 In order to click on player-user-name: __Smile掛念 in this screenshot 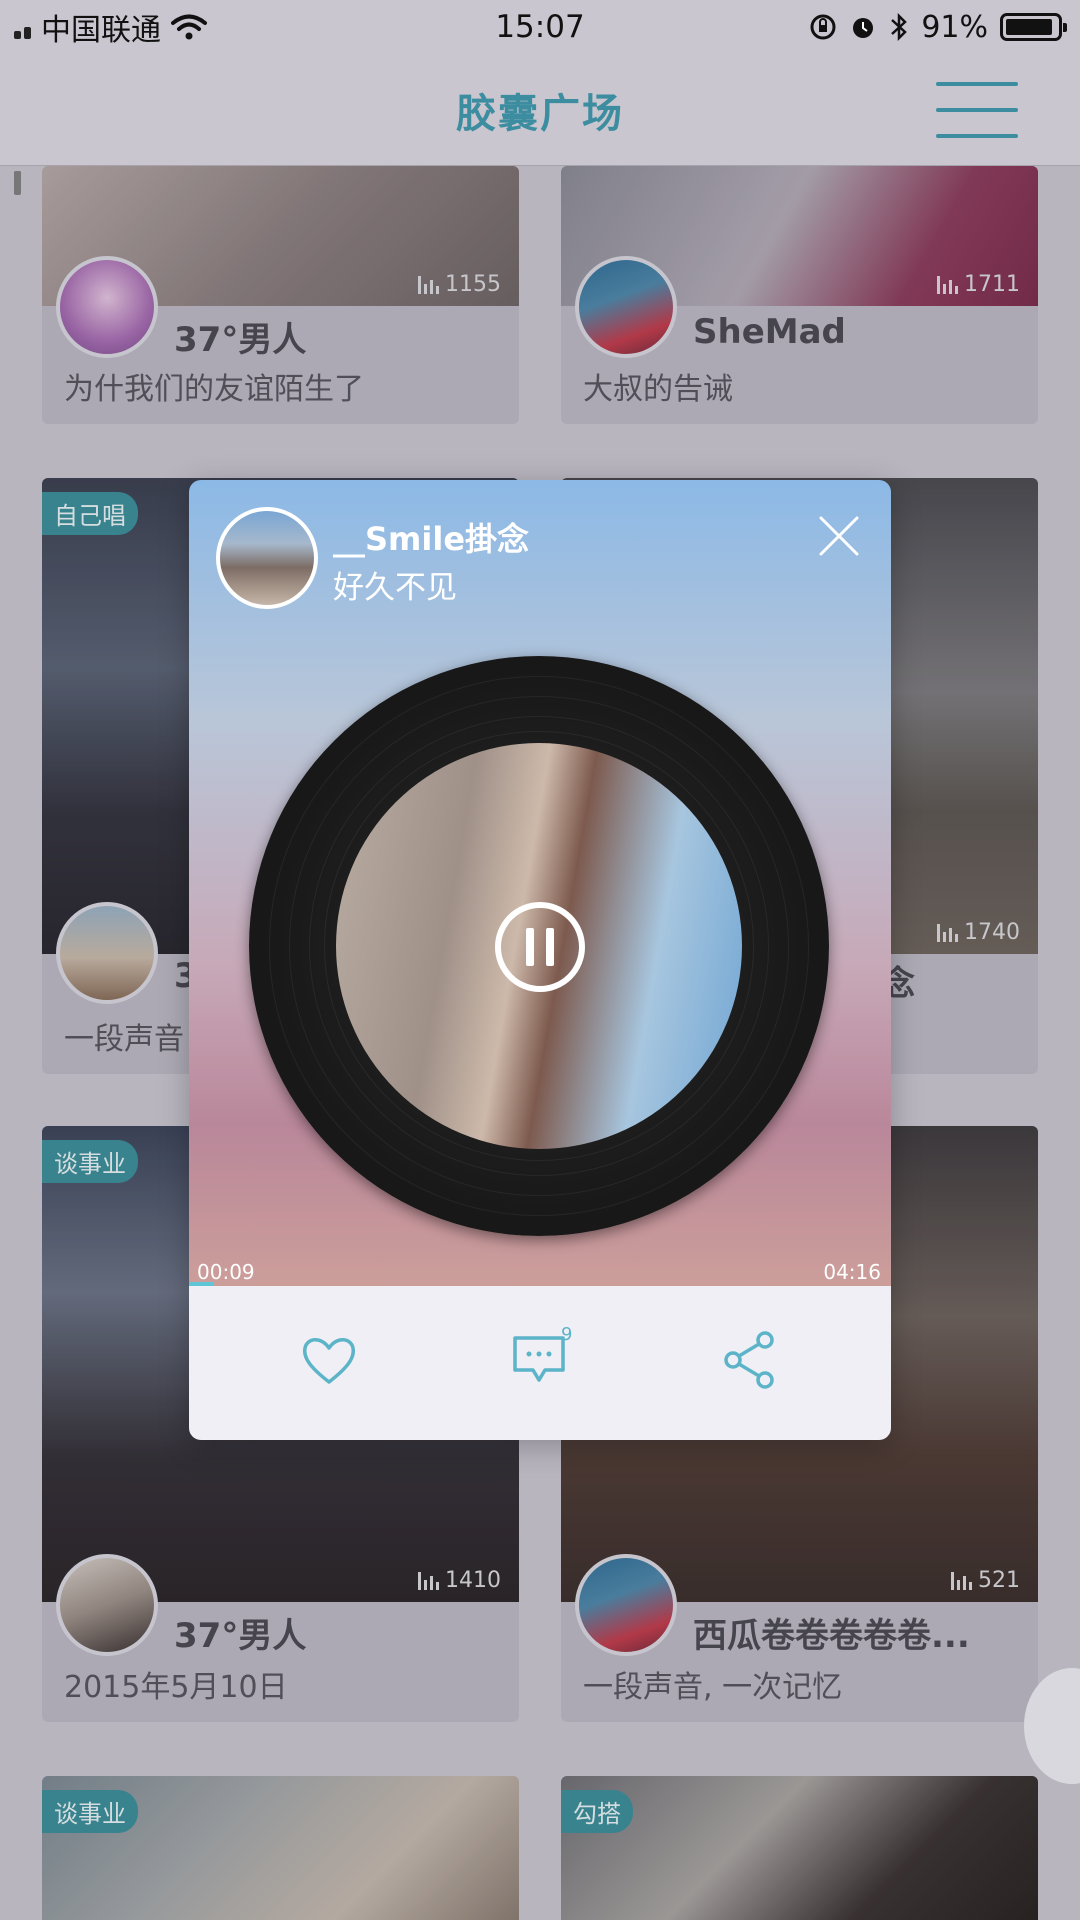, I will do `click(431, 537)`.